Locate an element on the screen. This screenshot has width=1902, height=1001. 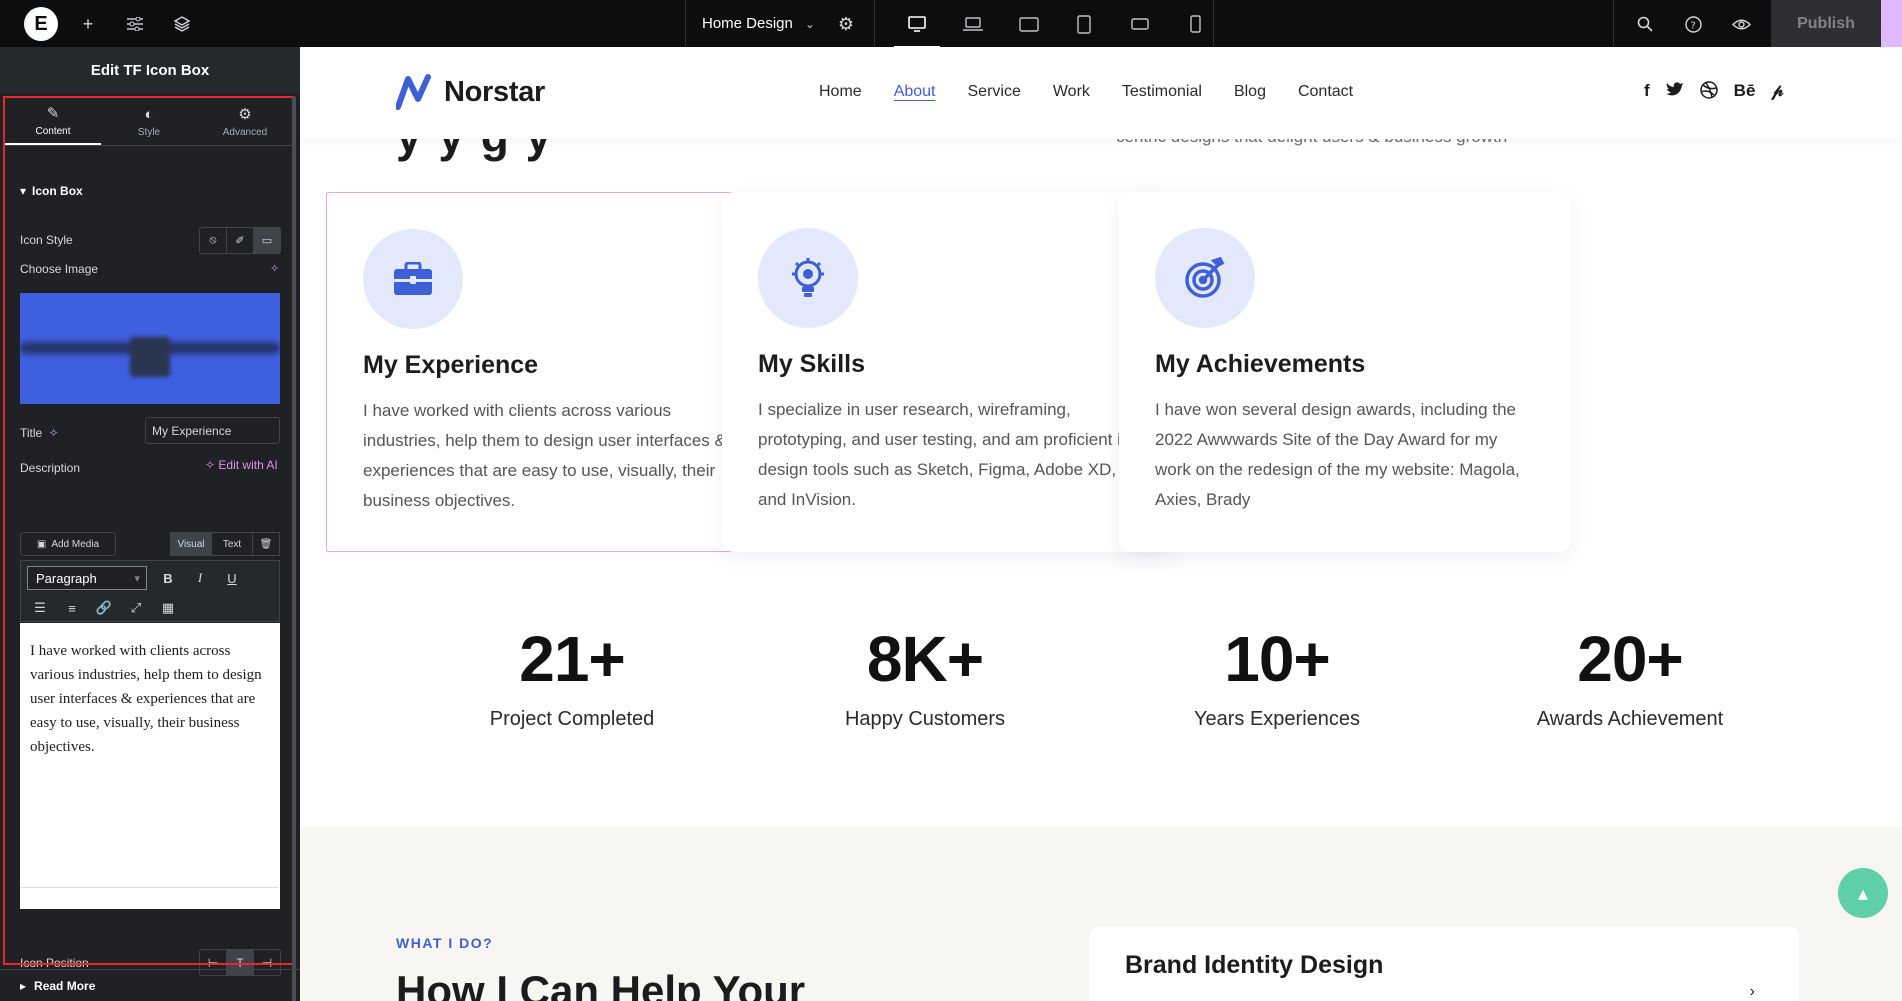
icon-style-brush-icon: ✐ is located at coordinates (240, 240).